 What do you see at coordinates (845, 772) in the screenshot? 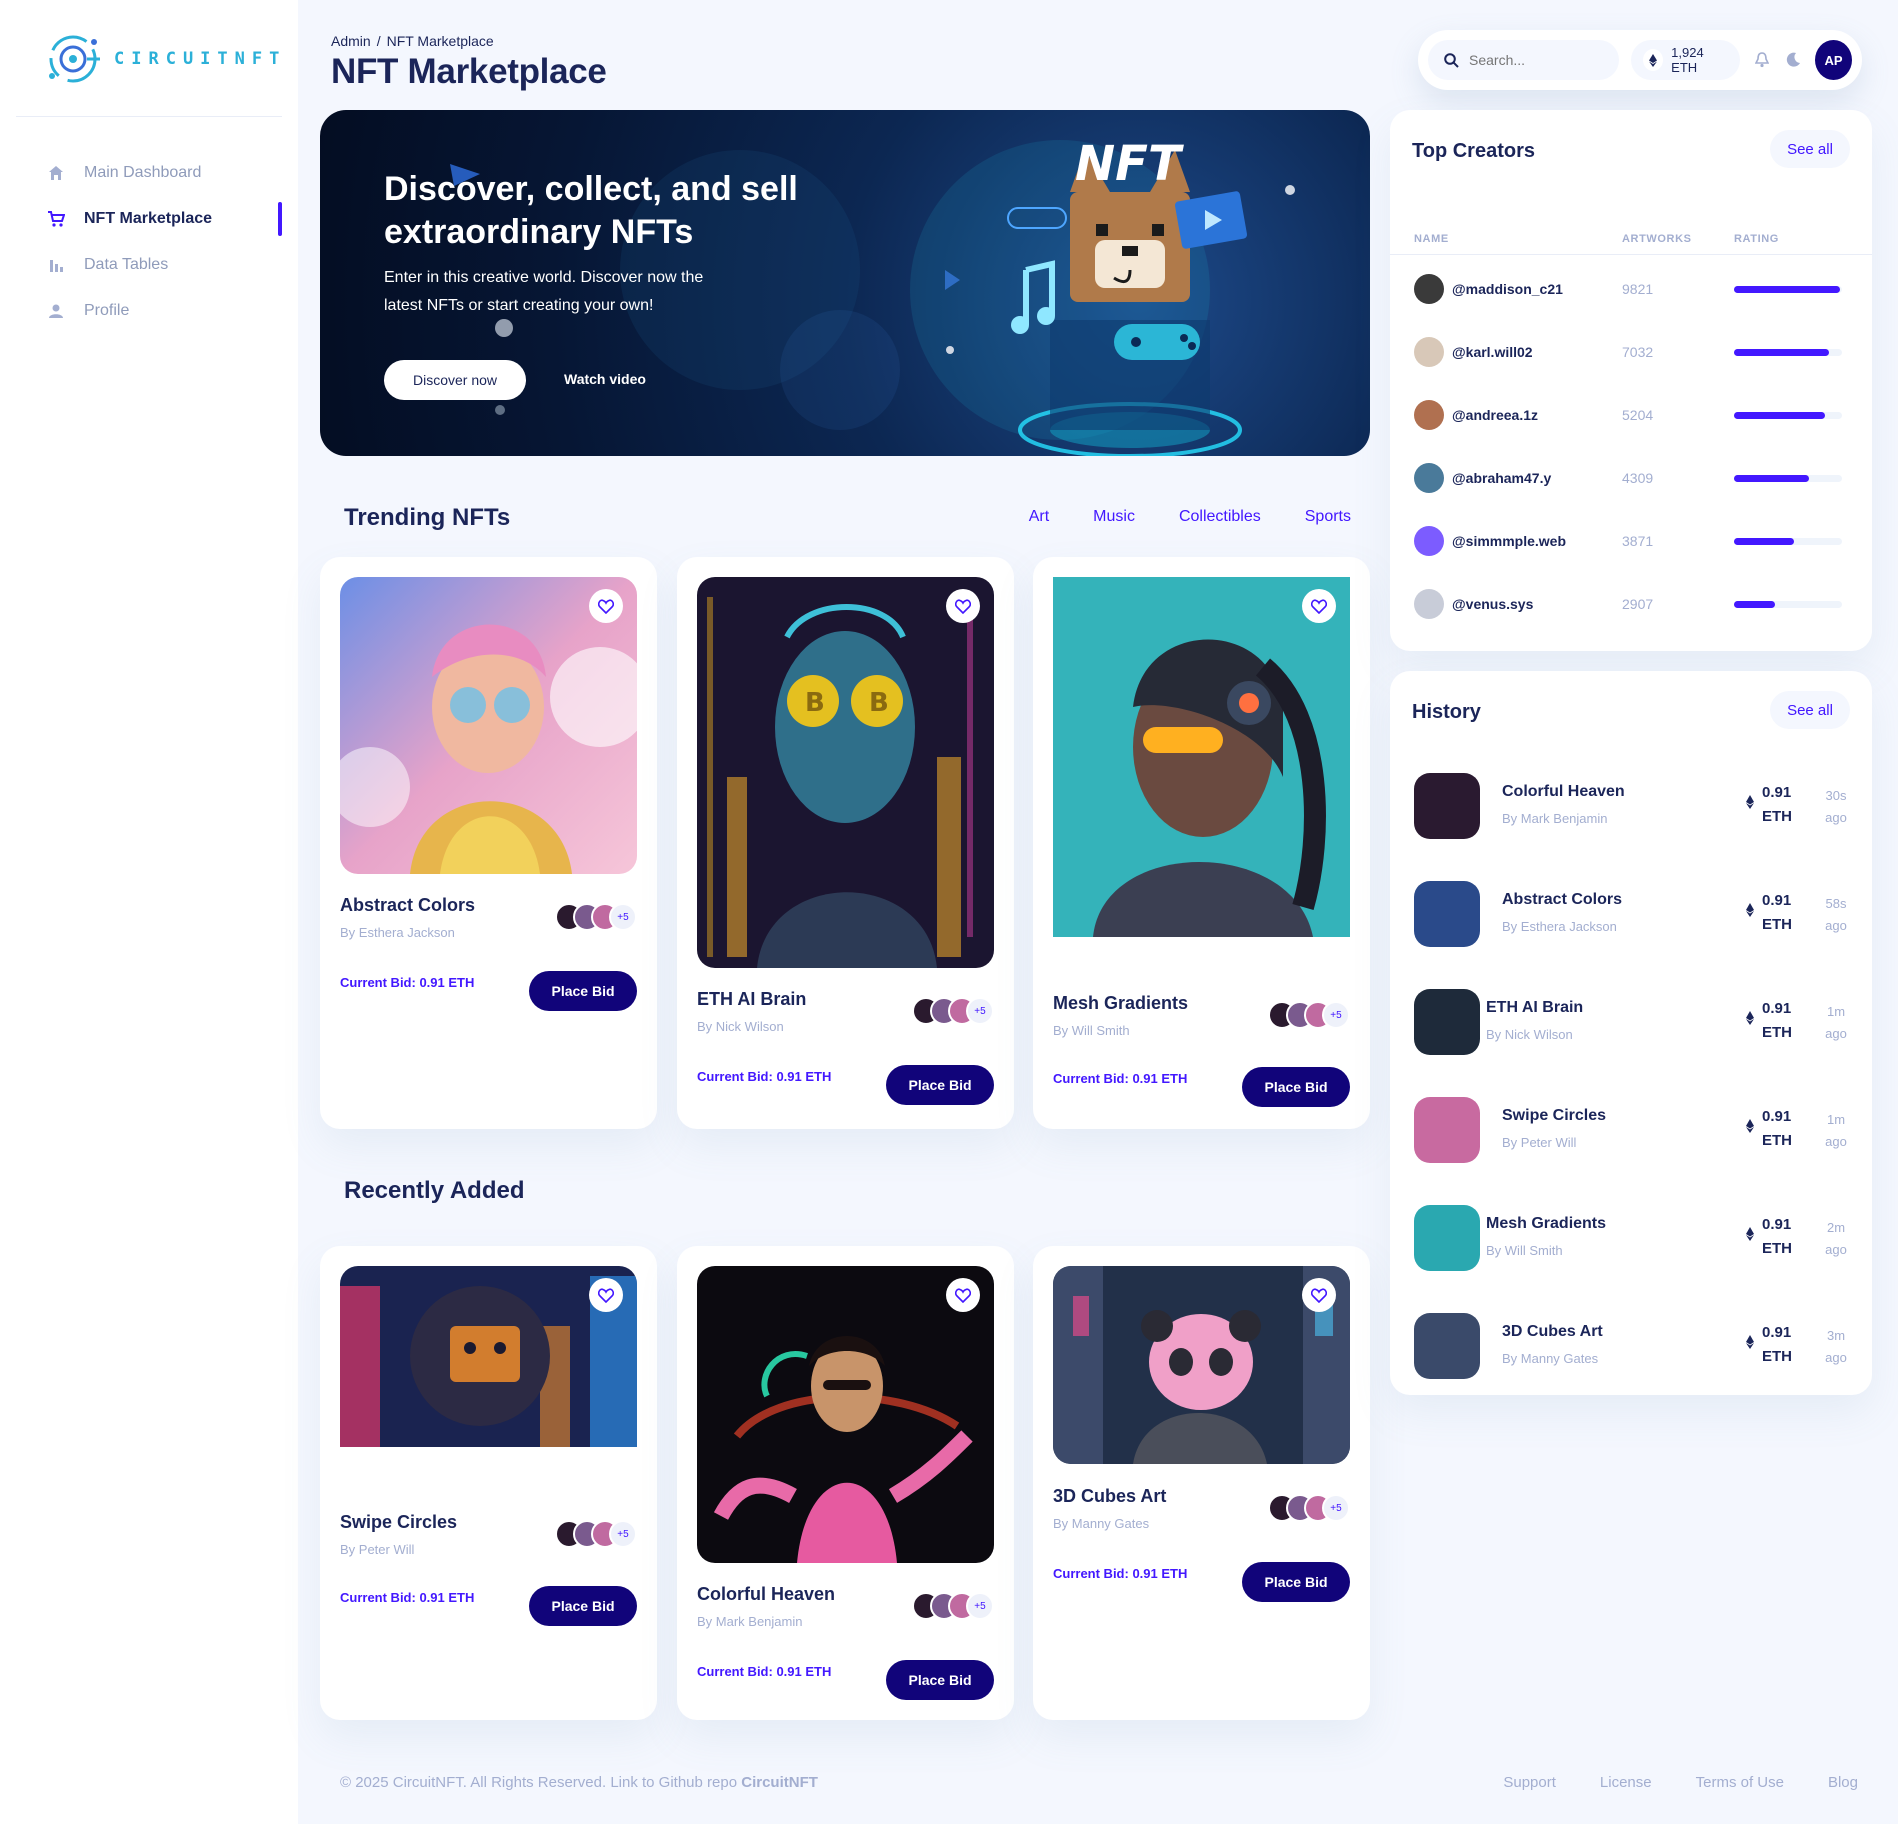
I see `nft-image: B B` at bounding box center [845, 772].